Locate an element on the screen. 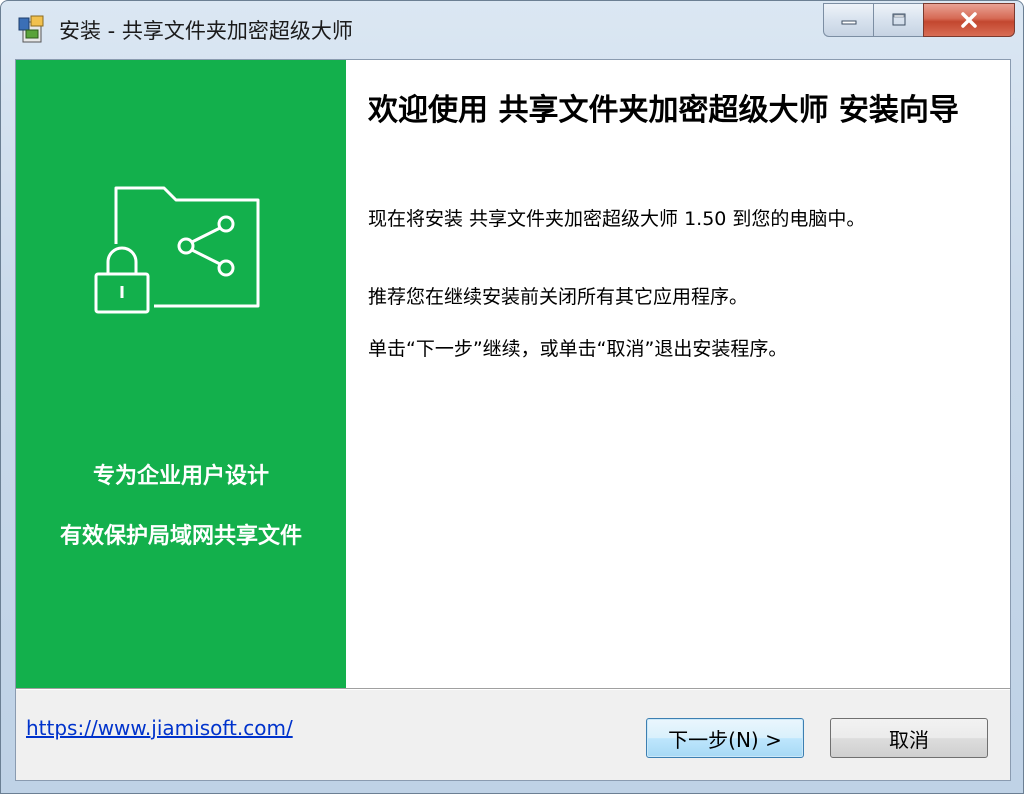 Image resolution: width=1026 pixels, height=796 pixels. minimize-icon is located at coordinates (848, 22).